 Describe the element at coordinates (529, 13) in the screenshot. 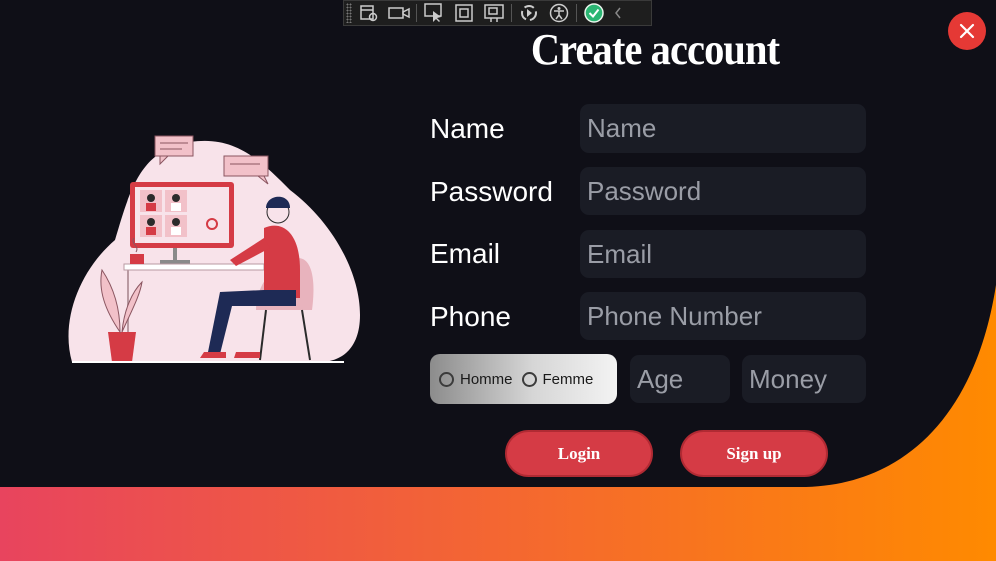

I see `hot-reload-icon` at that location.